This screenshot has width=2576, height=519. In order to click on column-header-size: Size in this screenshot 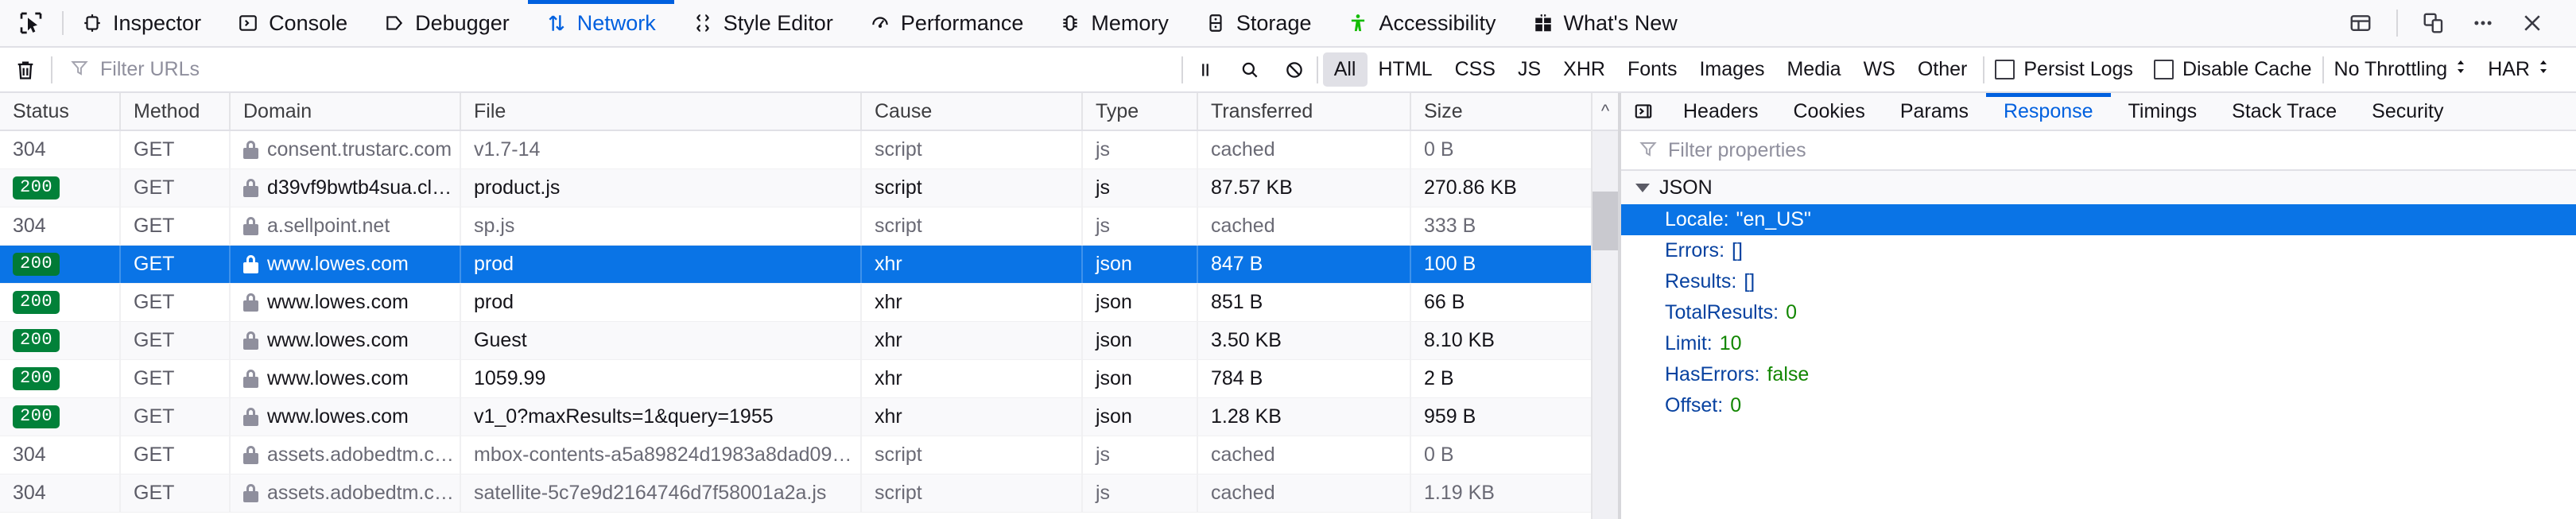, I will do `click(1500, 111)`.